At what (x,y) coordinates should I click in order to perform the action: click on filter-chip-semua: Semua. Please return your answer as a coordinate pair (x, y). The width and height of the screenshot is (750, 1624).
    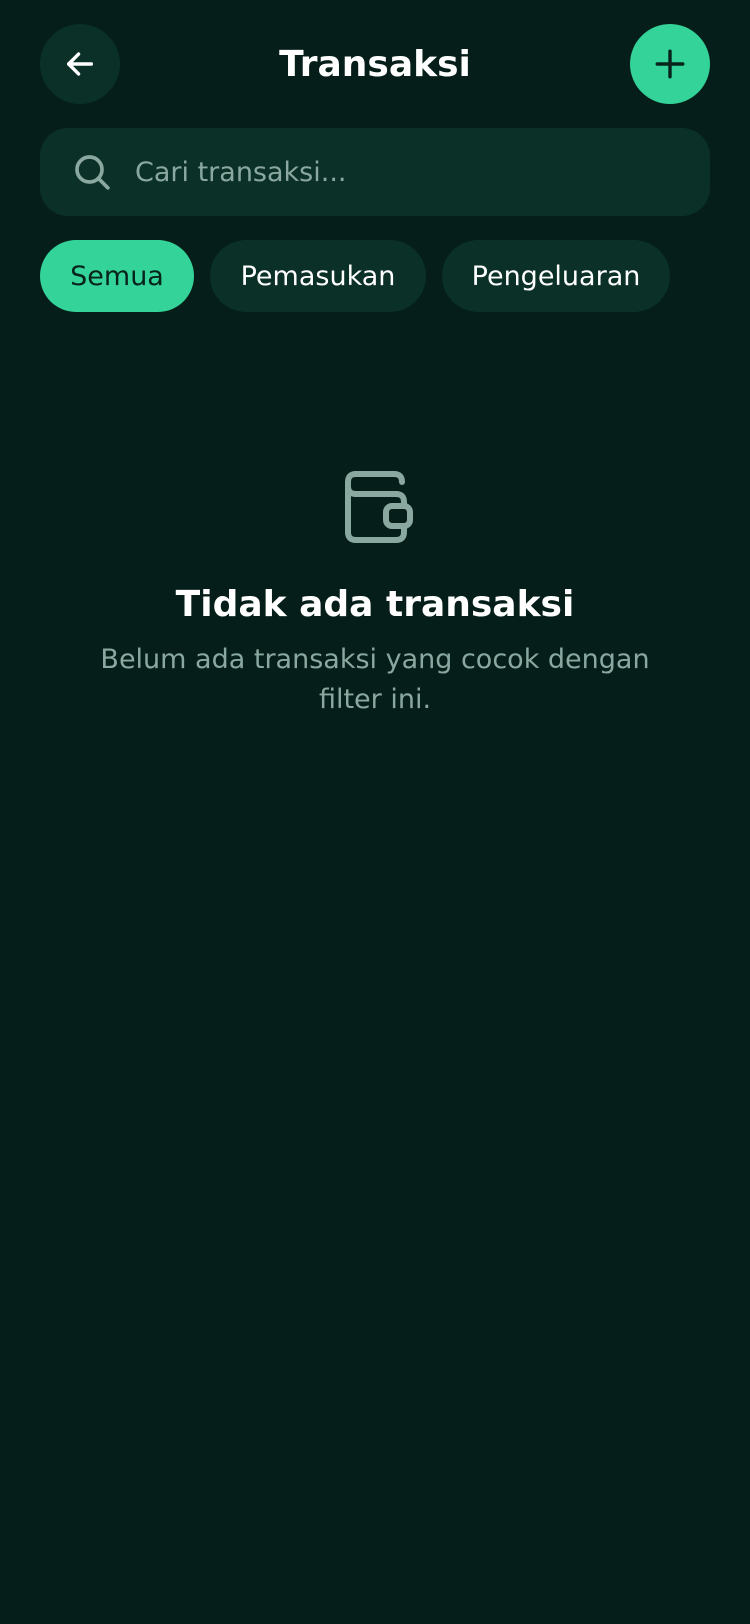
    Looking at the image, I should click on (117, 276).